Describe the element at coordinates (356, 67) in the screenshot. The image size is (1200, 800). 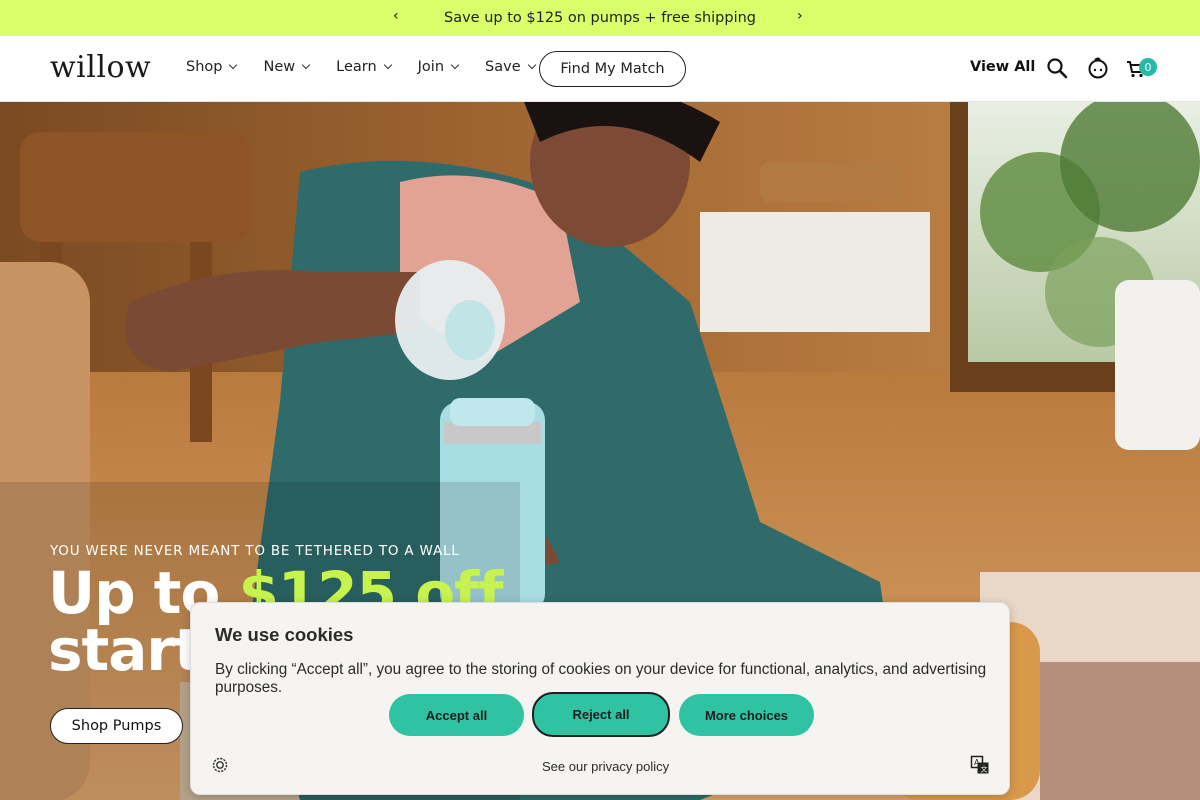
I see `nav-label: Learn` at that location.